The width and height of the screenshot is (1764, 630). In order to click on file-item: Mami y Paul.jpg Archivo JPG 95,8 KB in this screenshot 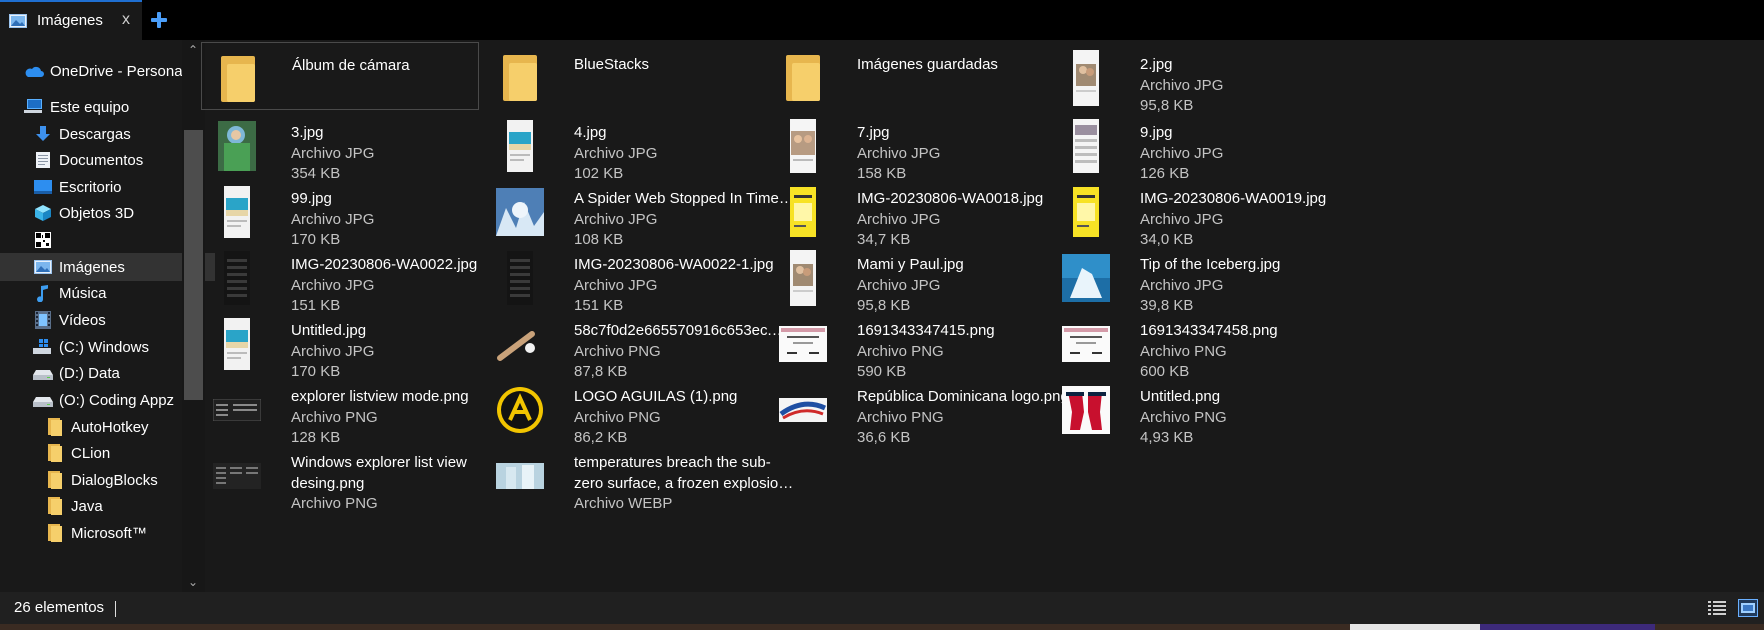, I will do `click(922, 278)`.